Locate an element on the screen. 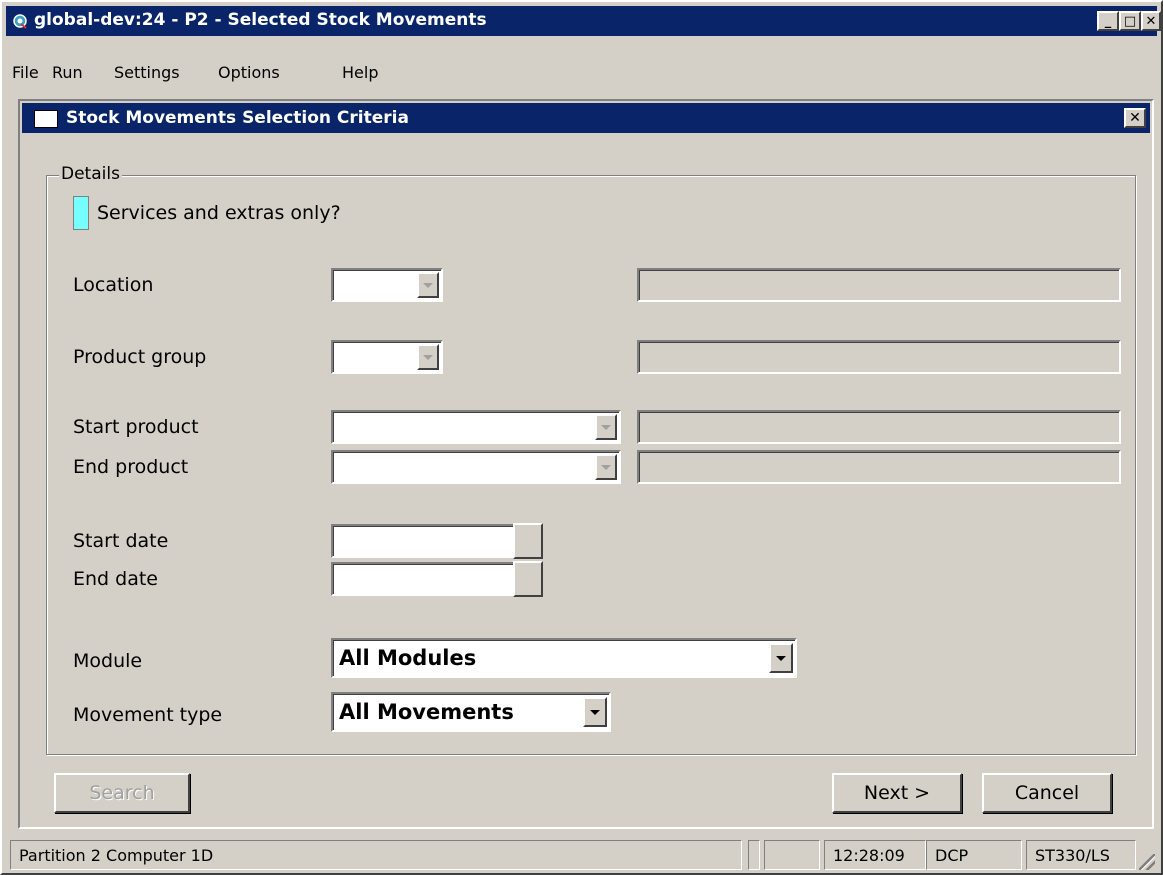 This screenshot has height=875, width=1163. end-product-description is located at coordinates (879, 467).